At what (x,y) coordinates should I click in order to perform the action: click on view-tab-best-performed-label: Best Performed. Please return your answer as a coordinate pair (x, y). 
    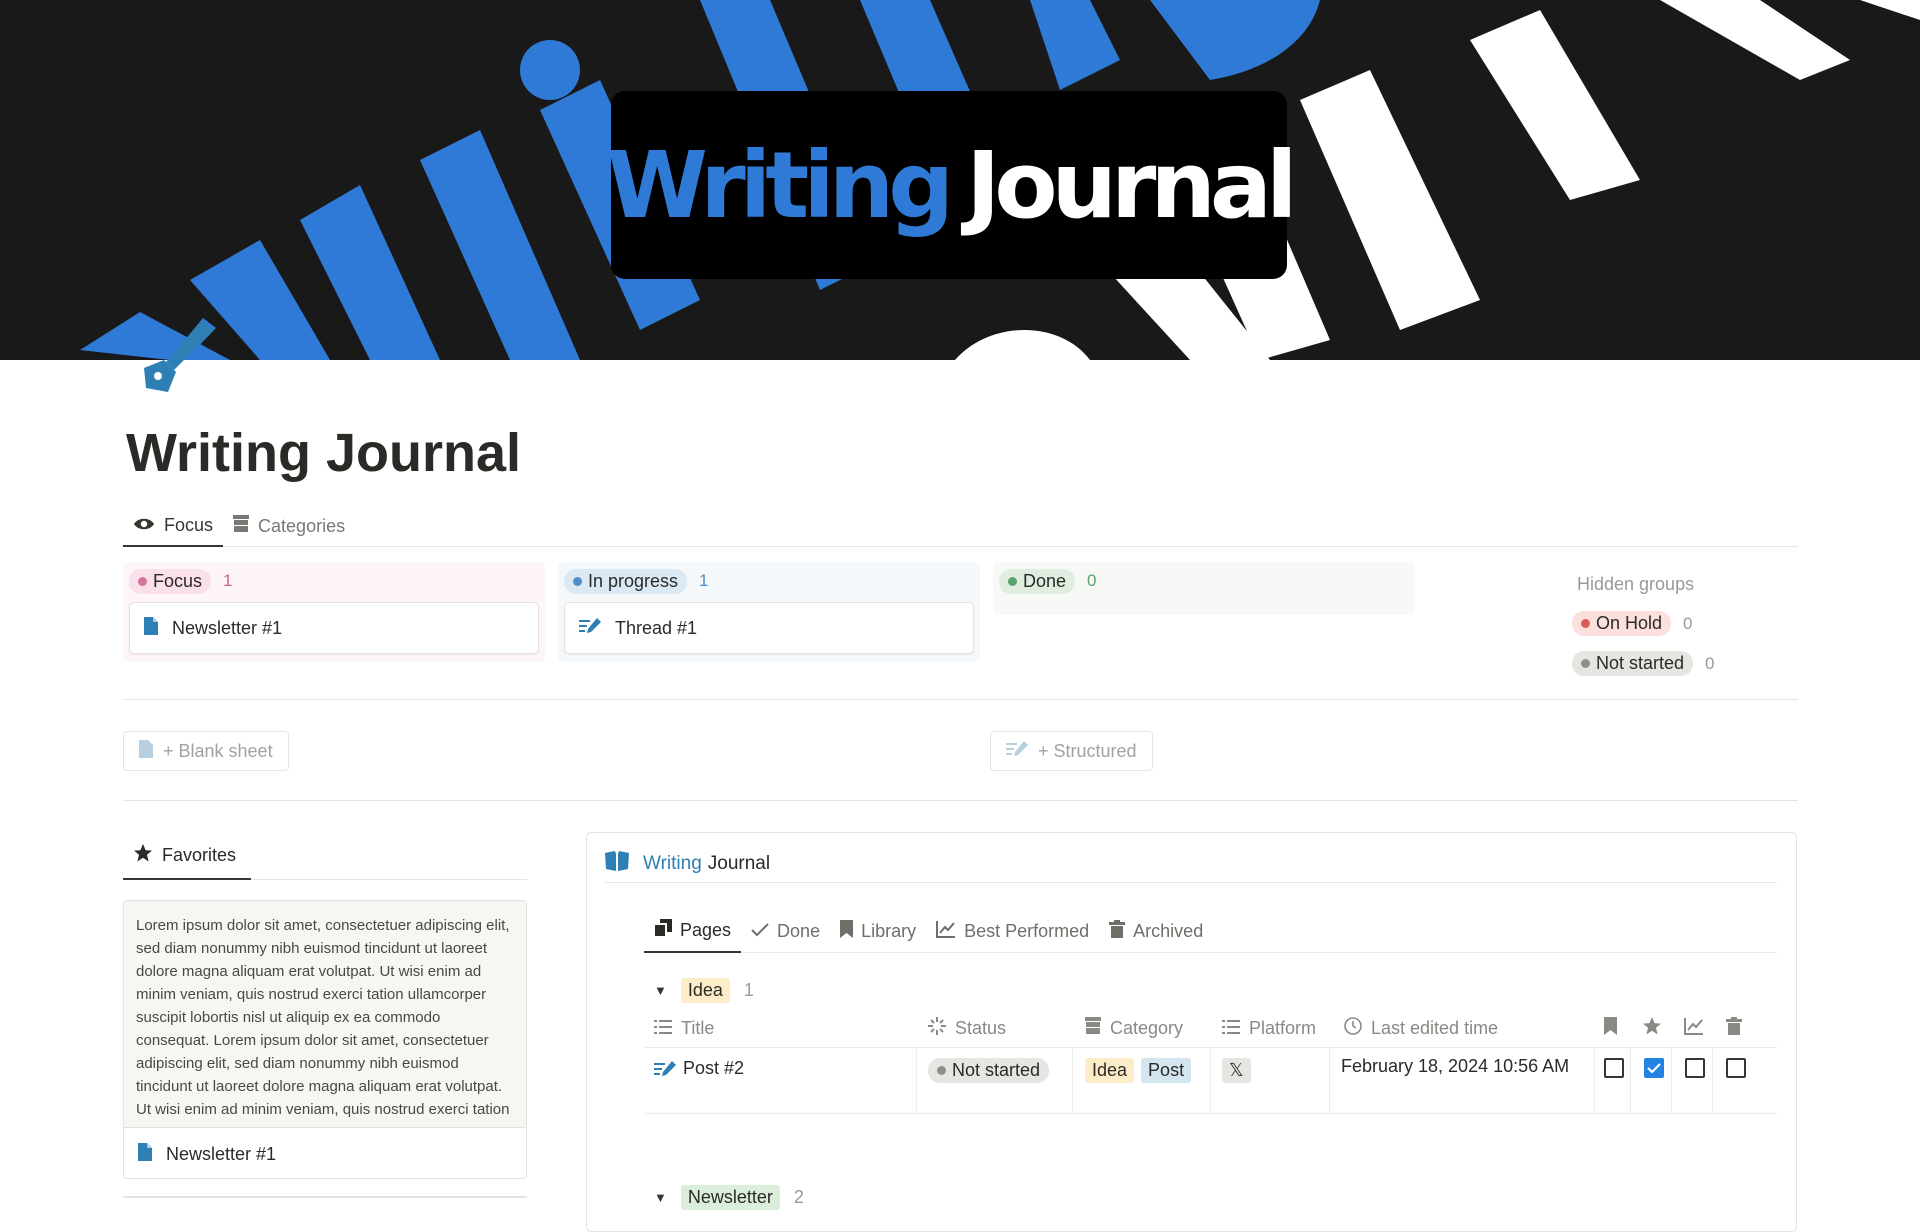
    Looking at the image, I should click on (1027, 930).